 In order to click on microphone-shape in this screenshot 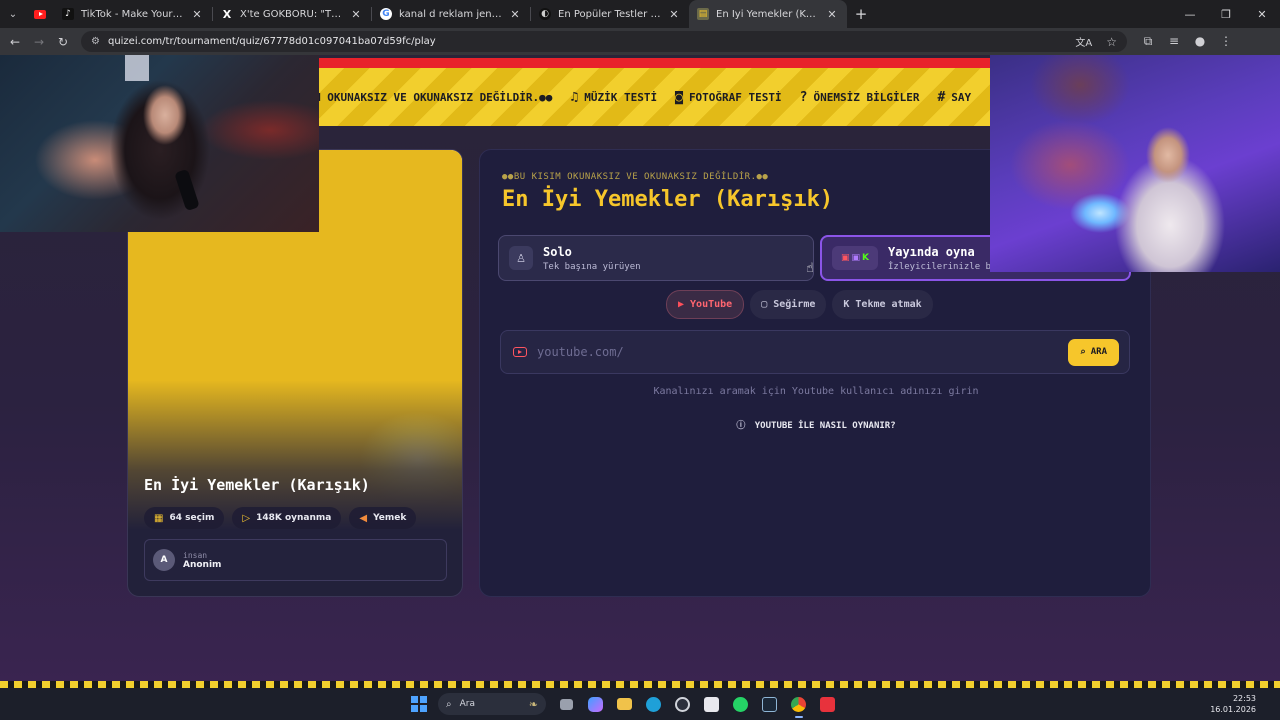, I will do `click(187, 190)`.